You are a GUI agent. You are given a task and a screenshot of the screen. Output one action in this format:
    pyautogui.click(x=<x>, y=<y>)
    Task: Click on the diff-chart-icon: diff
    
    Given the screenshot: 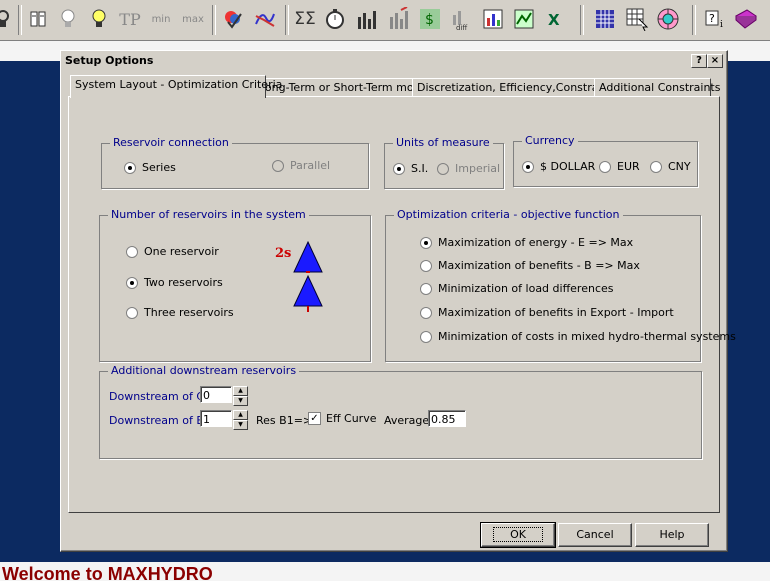 What is the action you would take?
    pyautogui.click(x=462, y=19)
    